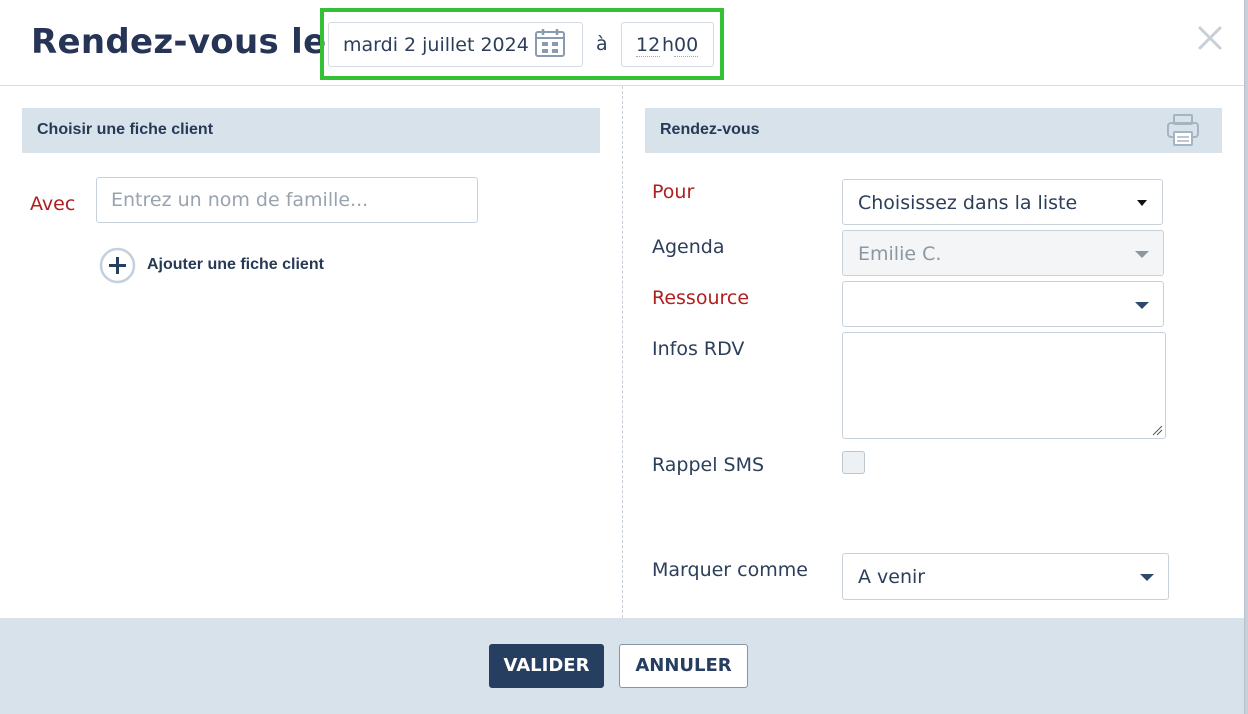 Image resolution: width=1248 pixels, height=714 pixels. I want to click on time-separator: h, so click(668, 45).